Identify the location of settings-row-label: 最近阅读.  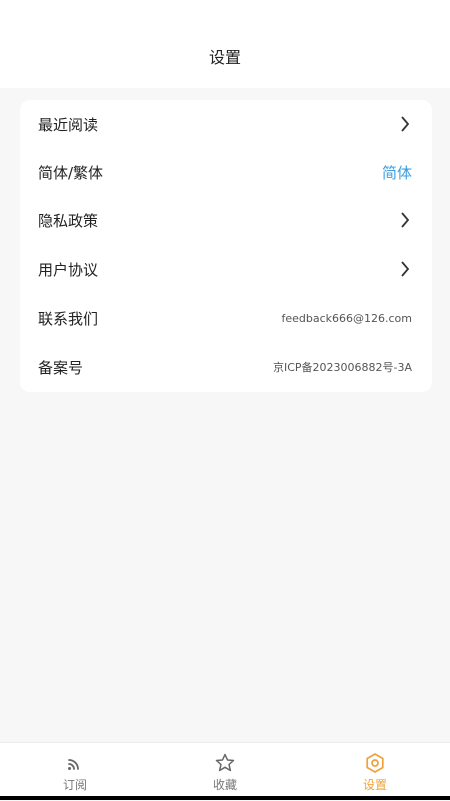
(68, 124).